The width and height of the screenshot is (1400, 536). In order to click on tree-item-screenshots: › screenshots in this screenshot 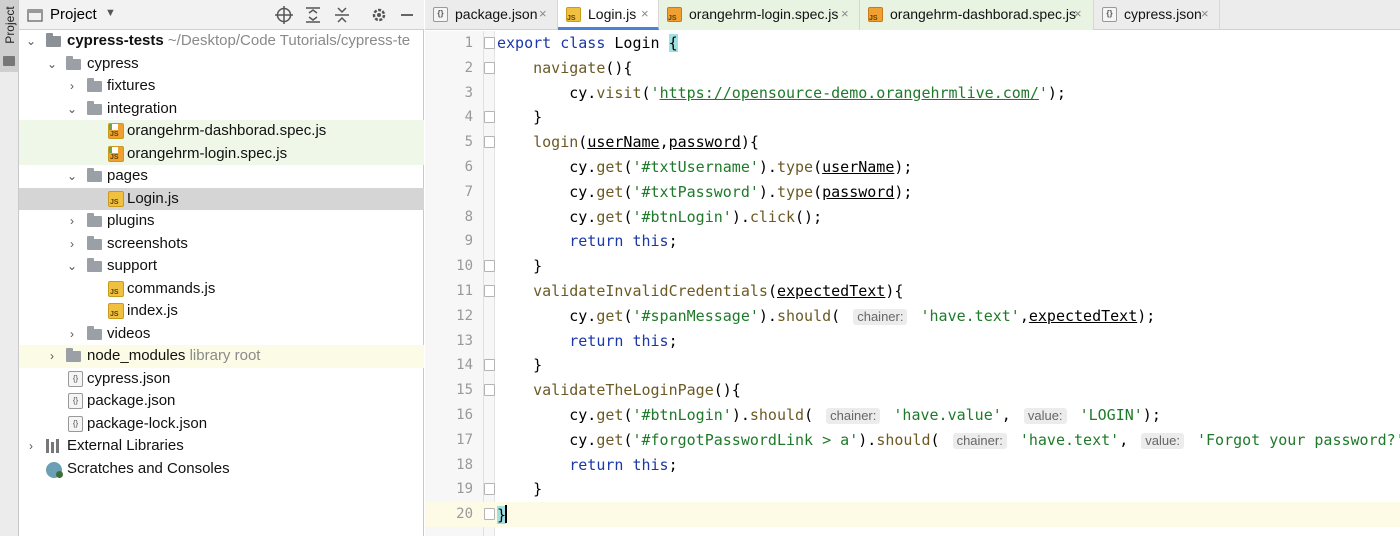, I will do `click(221, 244)`.